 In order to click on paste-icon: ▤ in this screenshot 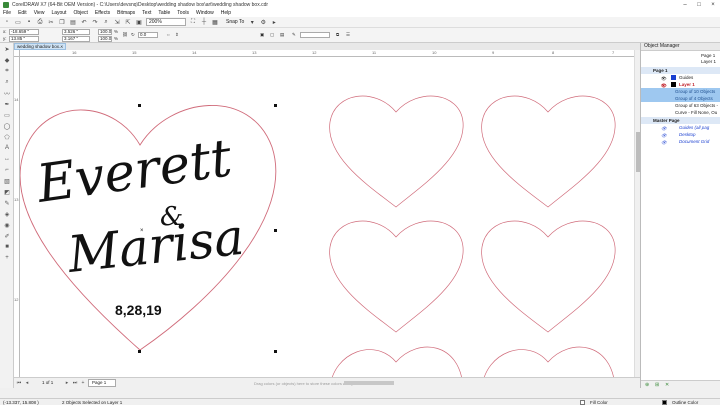, I will do `click(73, 22)`.